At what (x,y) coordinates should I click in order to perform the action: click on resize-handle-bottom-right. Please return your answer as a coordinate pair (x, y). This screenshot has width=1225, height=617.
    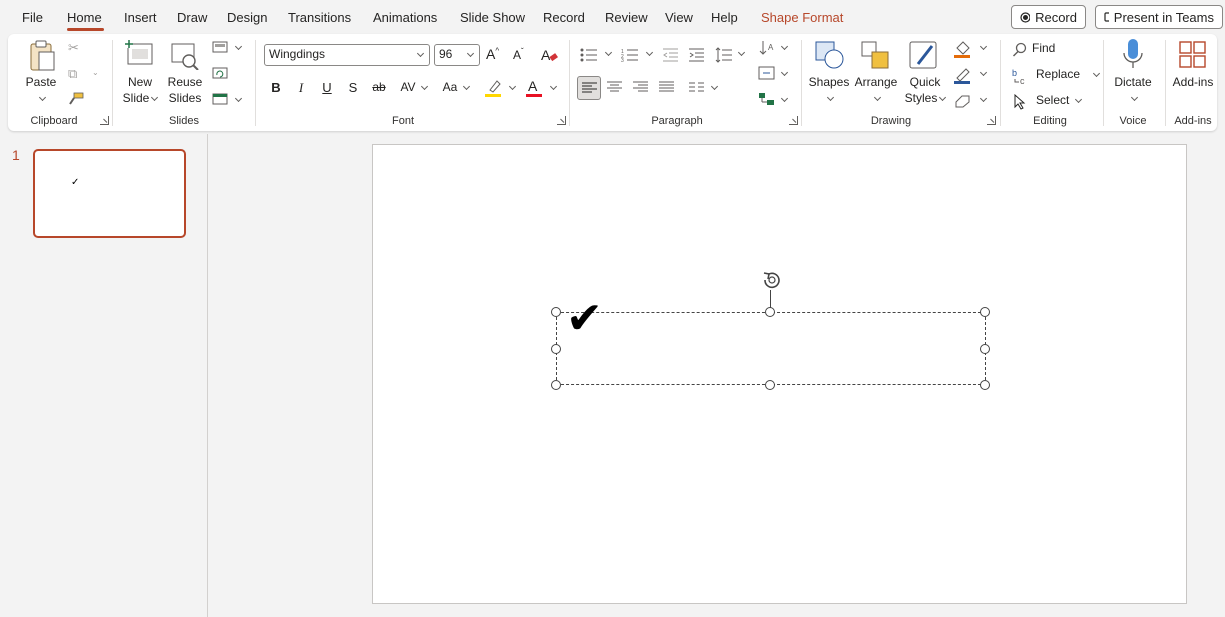
    Looking at the image, I should click on (985, 385).